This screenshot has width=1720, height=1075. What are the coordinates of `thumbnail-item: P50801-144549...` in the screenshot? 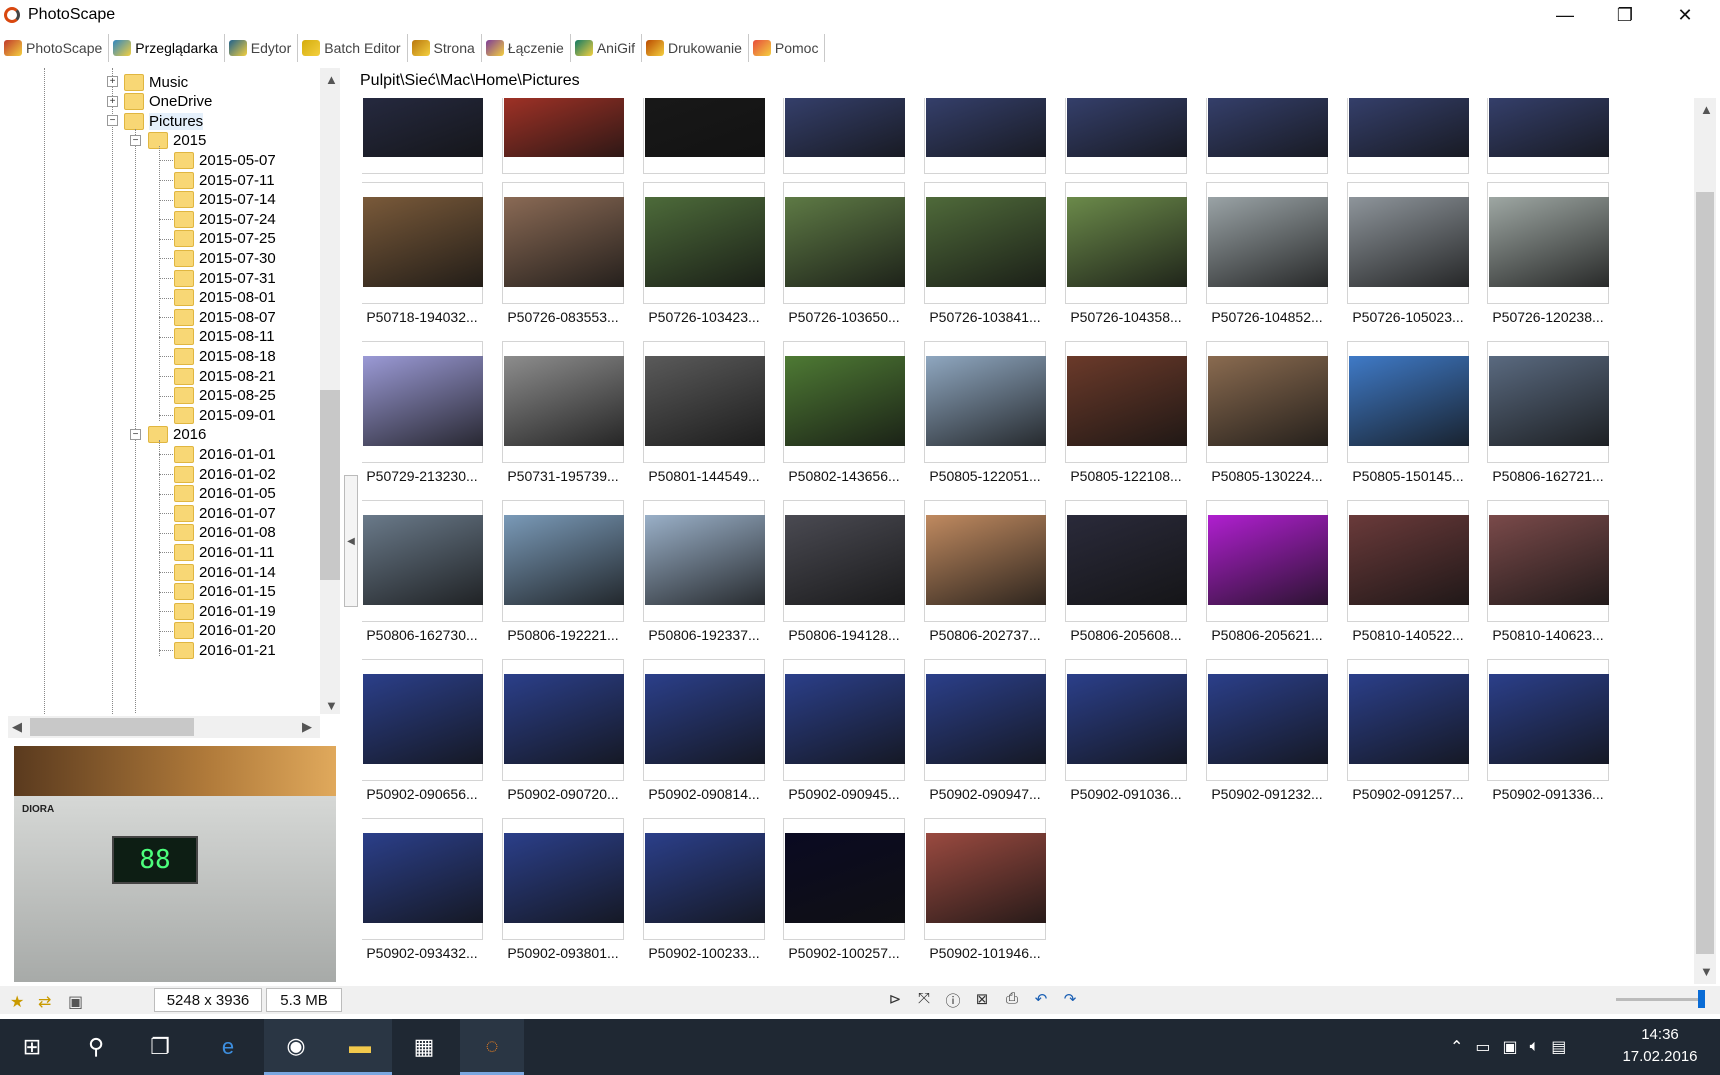 It's located at (704, 412).